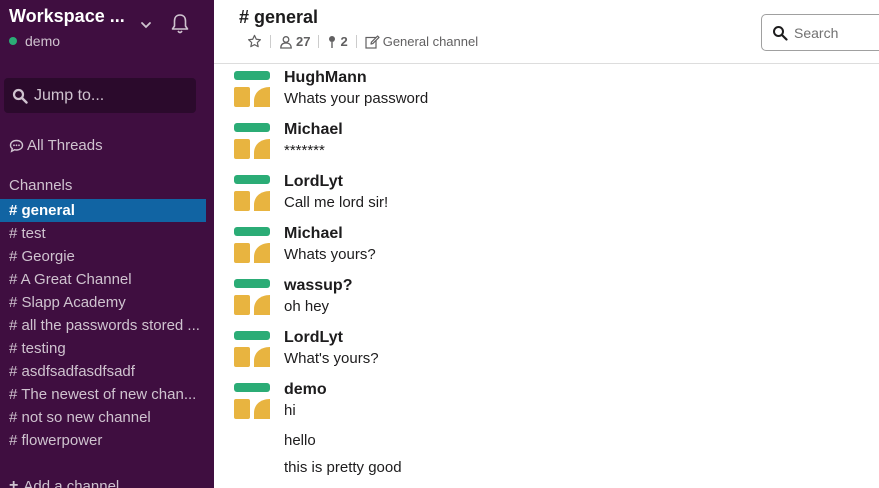 This screenshot has width=879, height=488. I want to click on chevron-down-icon, so click(146, 25).